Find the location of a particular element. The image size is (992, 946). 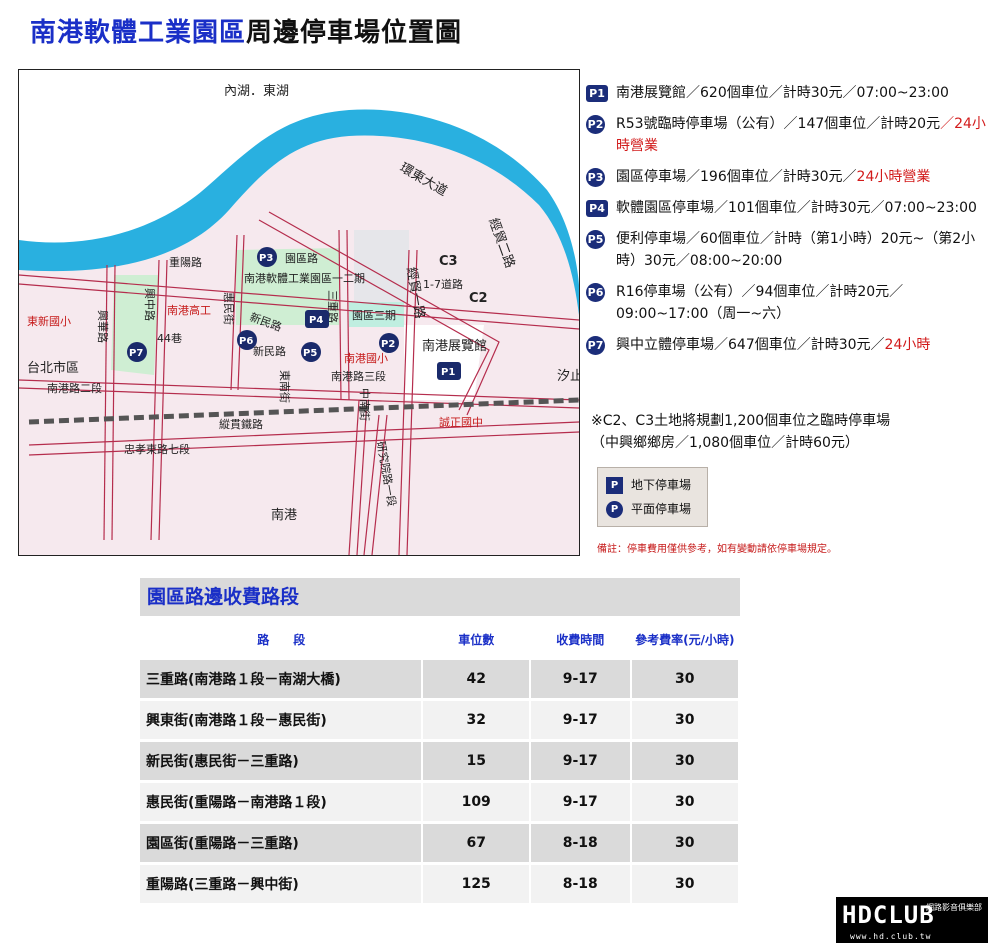

parking-item-p3: P3 園區停車場／196個車位／計時30元／24小時營業 is located at coordinates (786, 177).